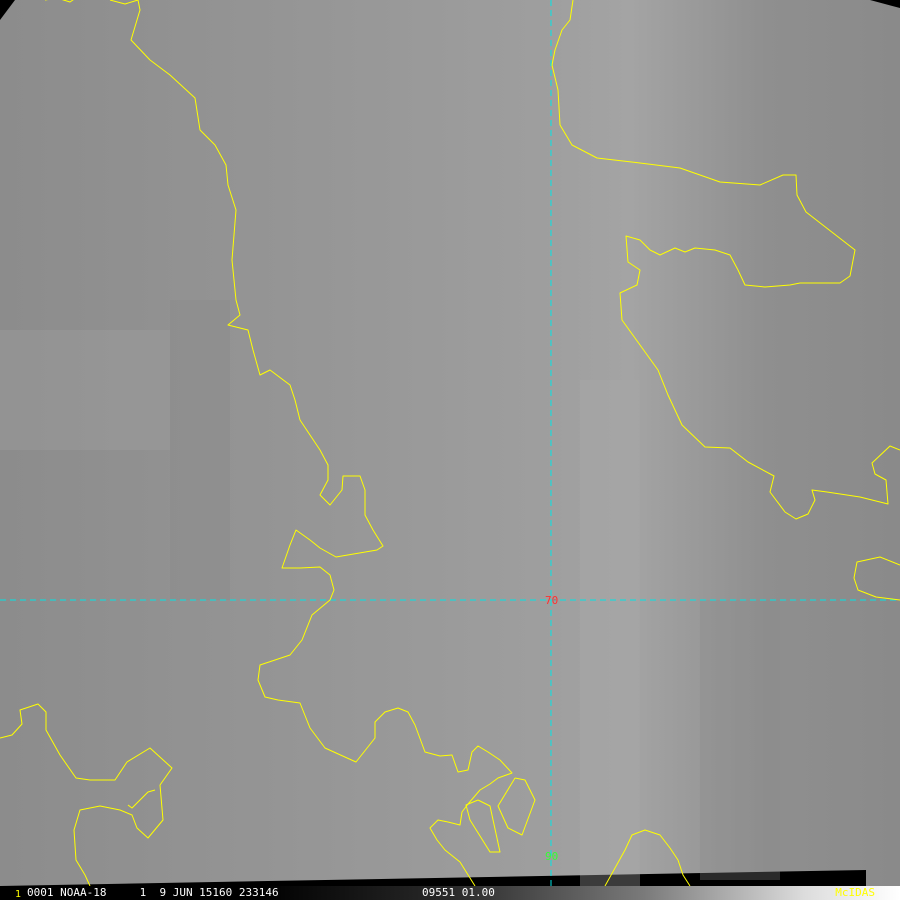 This screenshot has height=900, width=900. Describe the element at coordinates (153, 892) in the screenshot. I see `satellite-info: 0001 NOAA-18 1 9 JUN 15160 233146` at that location.